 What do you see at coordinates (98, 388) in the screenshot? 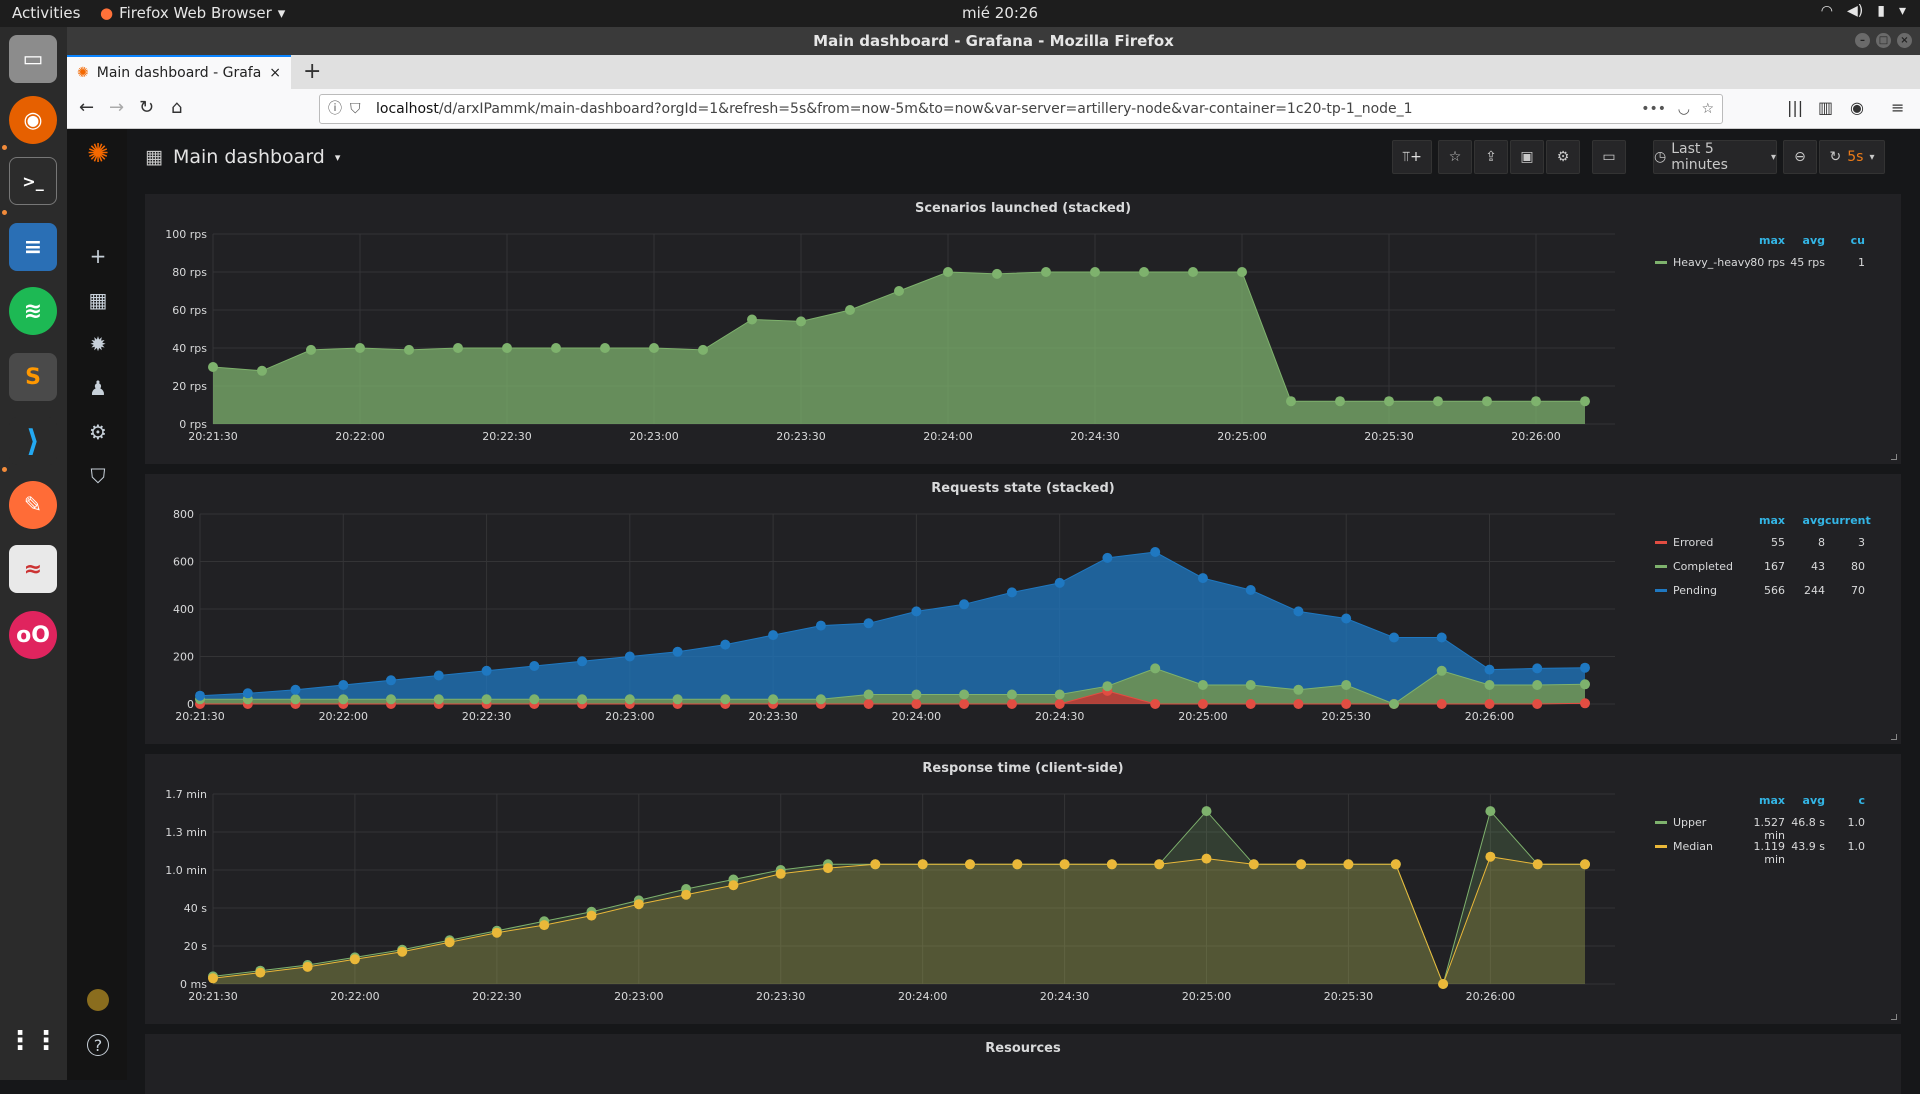
I see `alerting-bell-icon: ♟` at bounding box center [98, 388].